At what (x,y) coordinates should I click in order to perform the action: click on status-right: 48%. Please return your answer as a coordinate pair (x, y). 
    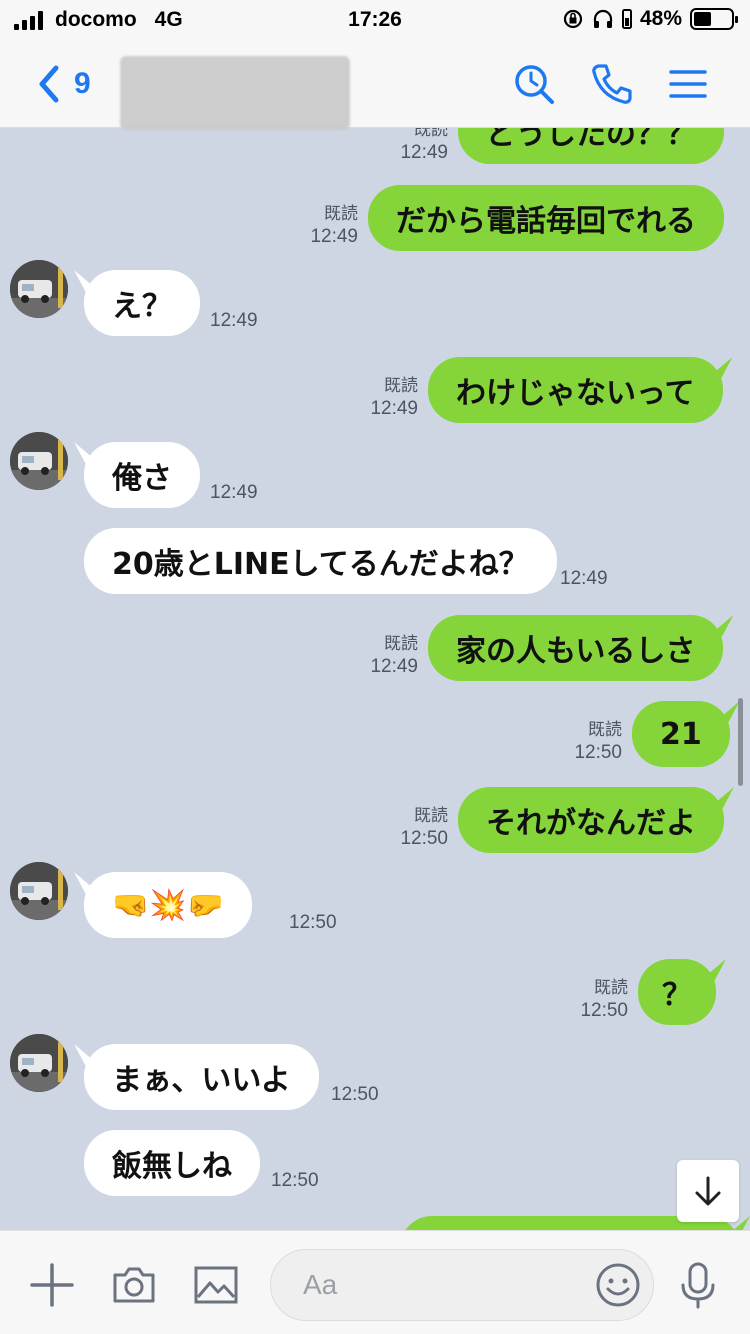
    Looking at the image, I should click on (650, 19).